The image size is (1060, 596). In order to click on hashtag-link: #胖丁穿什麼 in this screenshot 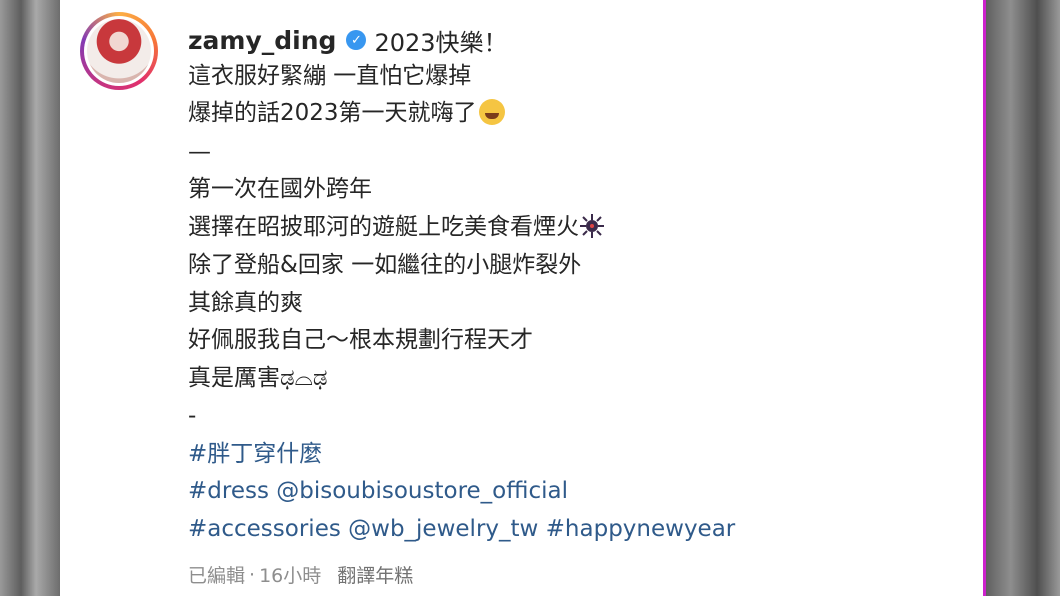, I will do `click(255, 454)`.